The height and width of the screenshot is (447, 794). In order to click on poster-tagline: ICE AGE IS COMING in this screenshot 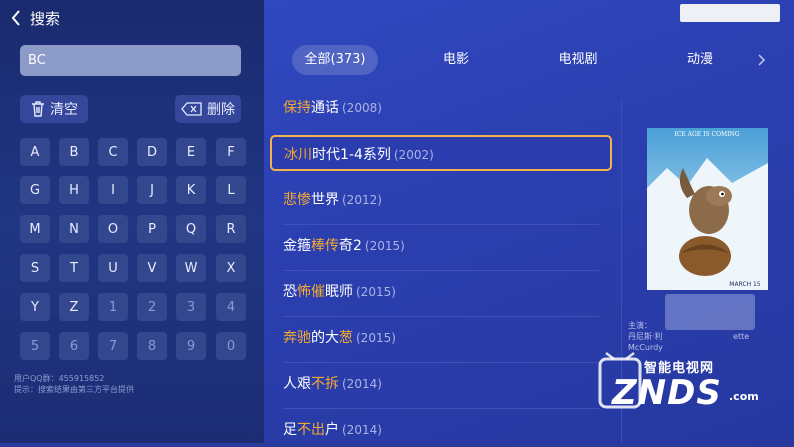, I will do `click(706, 134)`.